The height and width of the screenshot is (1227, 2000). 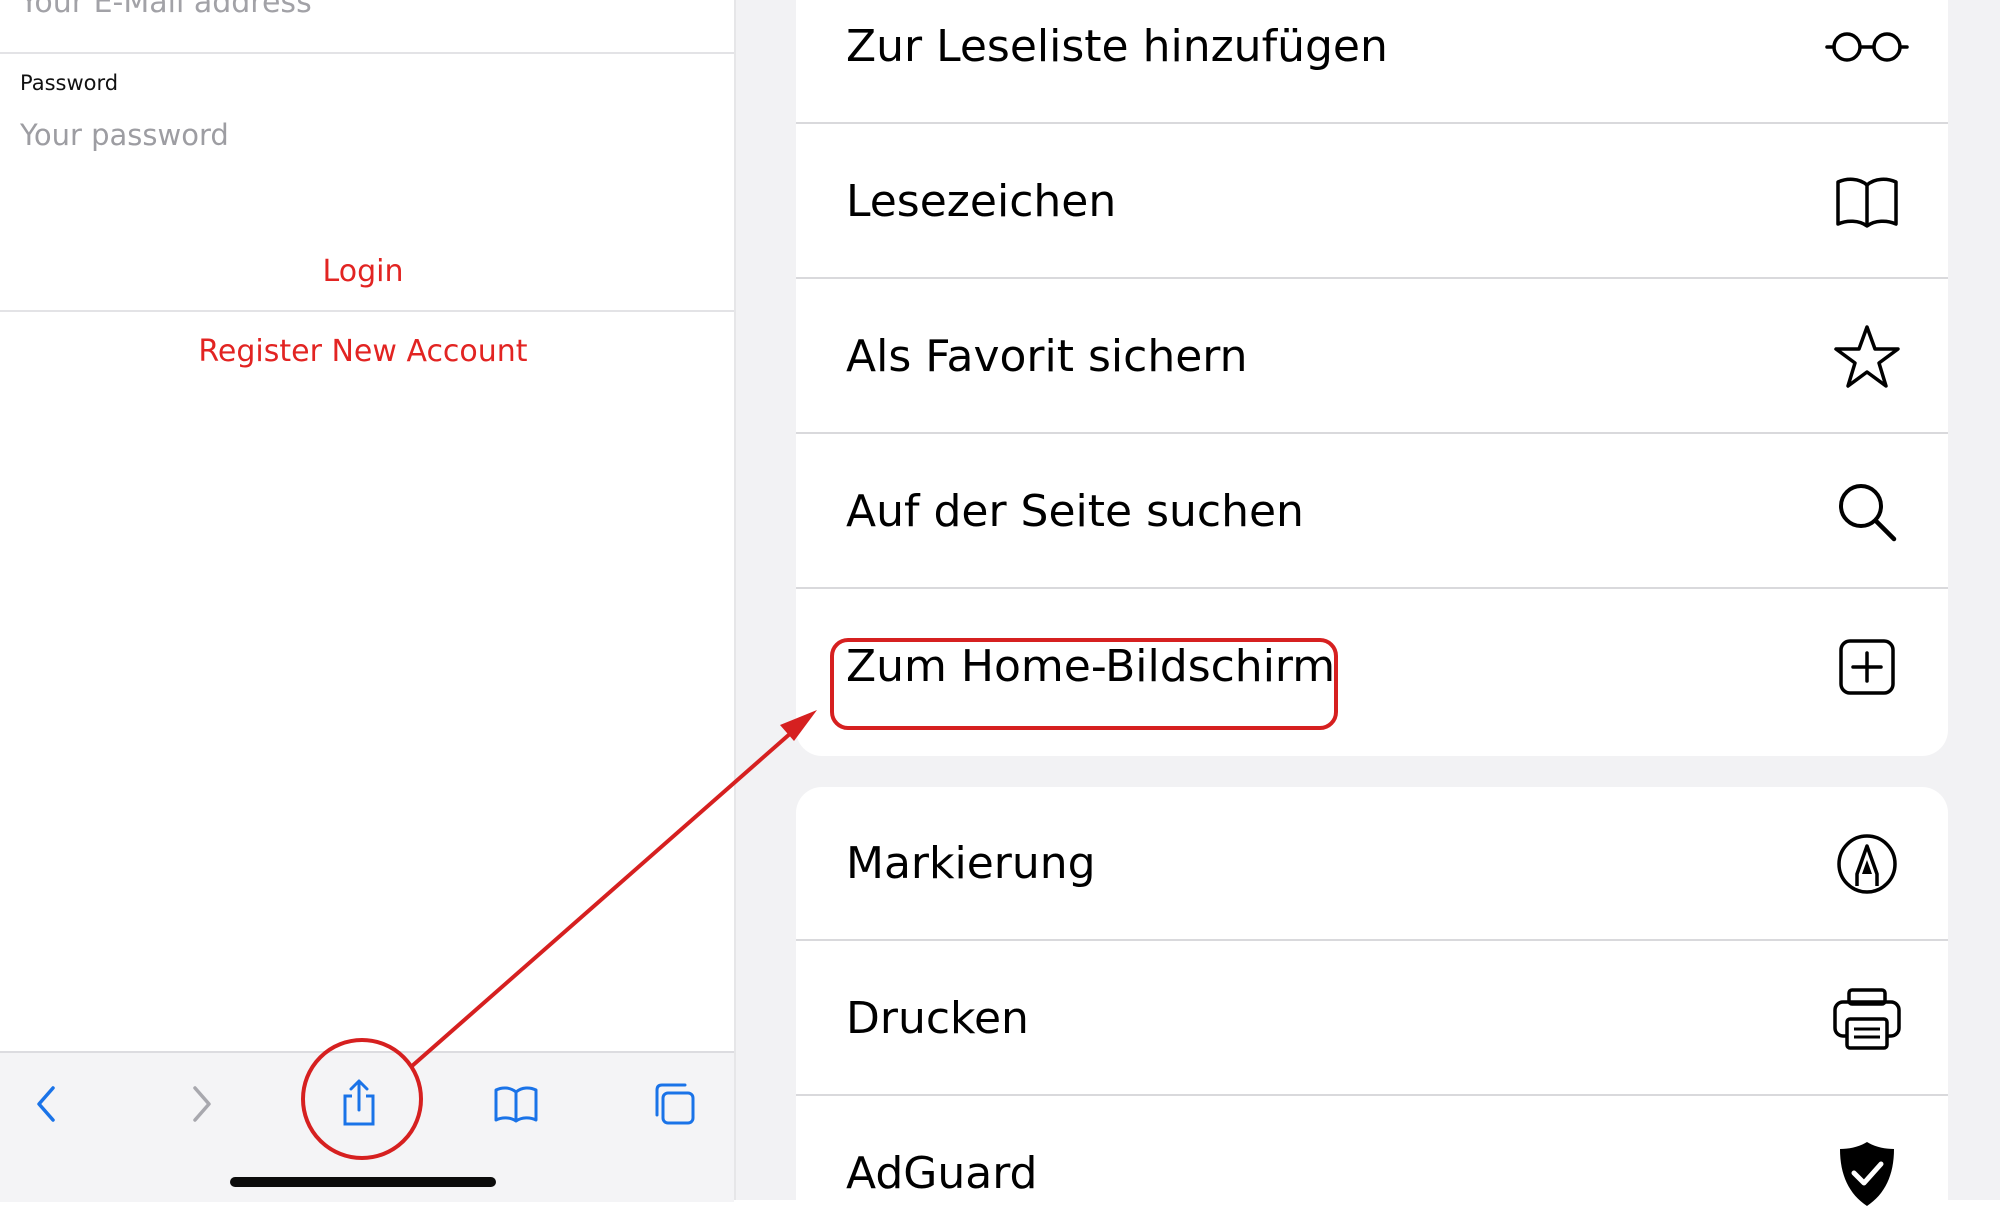 What do you see at coordinates (1867, 1019) in the screenshot?
I see `printer-icon` at bounding box center [1867, 1019].